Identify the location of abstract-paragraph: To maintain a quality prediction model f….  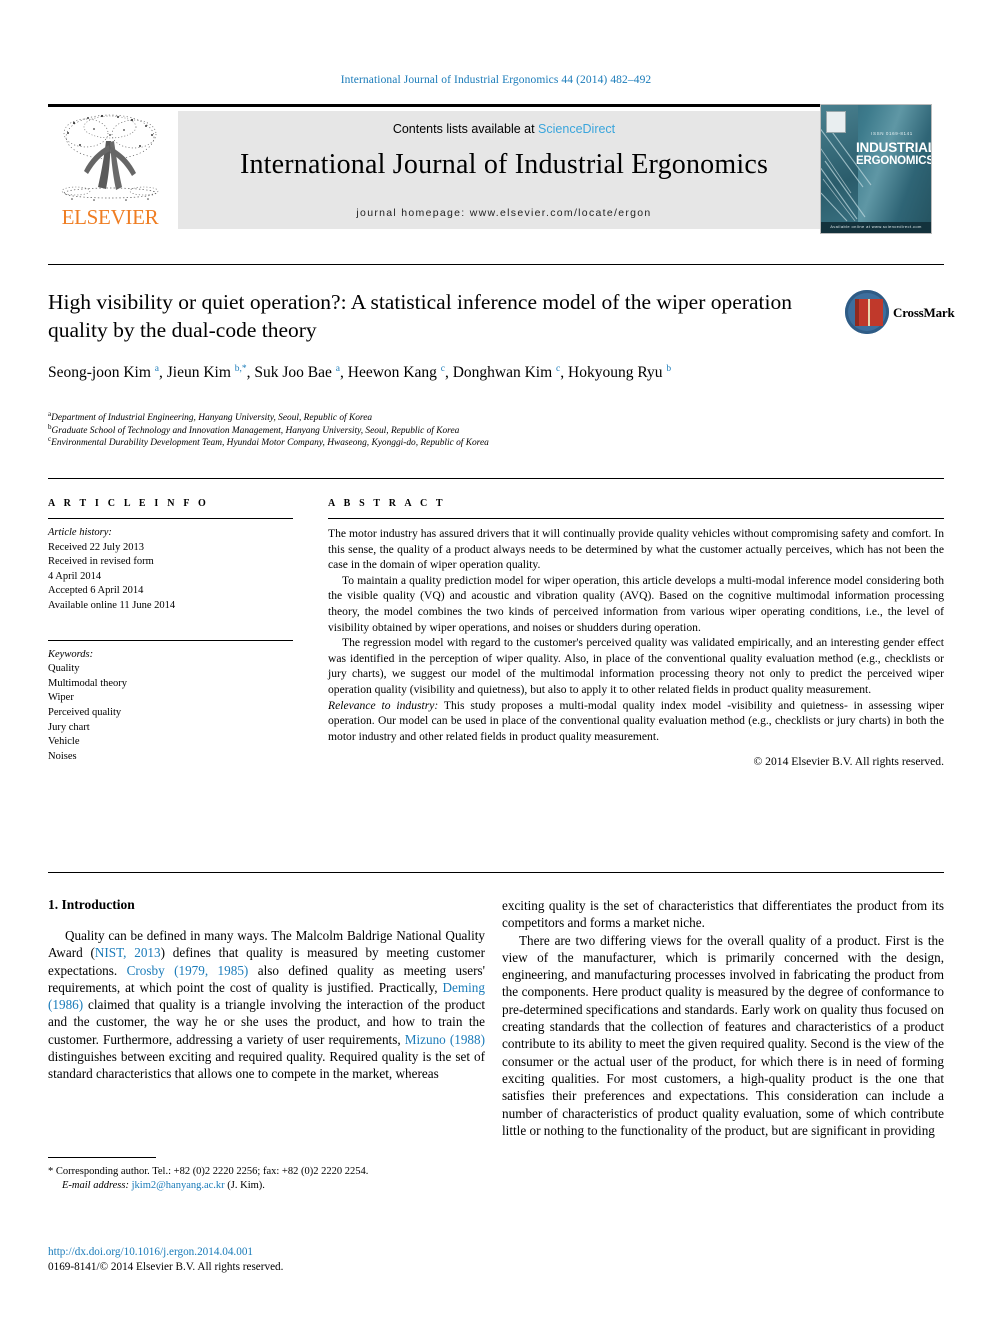
(636, 603).